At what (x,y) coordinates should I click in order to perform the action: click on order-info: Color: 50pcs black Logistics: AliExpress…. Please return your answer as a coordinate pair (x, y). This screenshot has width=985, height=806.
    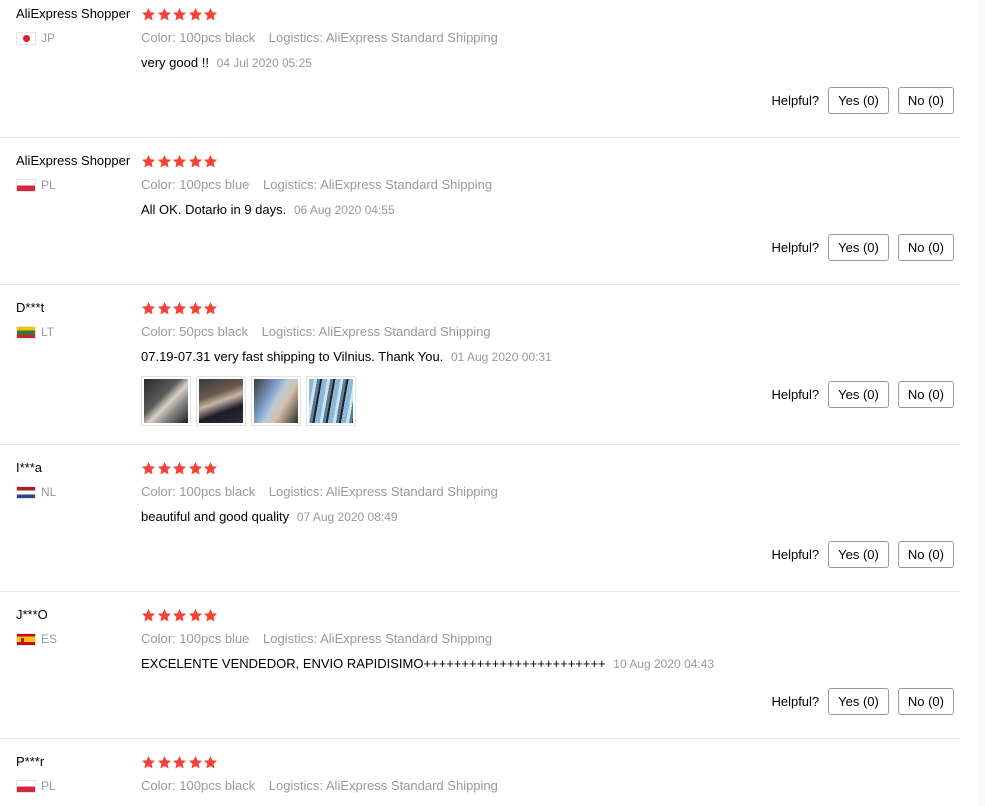
    Looking at the image, I should click on (548, 332).